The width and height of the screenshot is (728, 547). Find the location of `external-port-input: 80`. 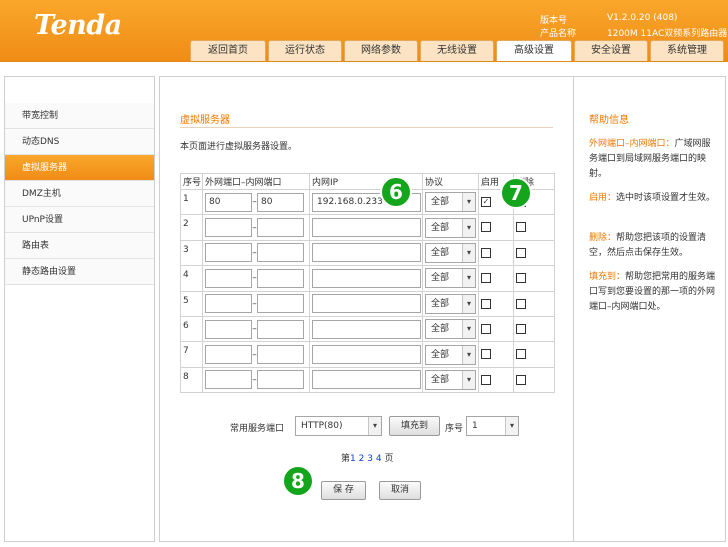

external-port-input: 80 is located at coordinates (228, 202).